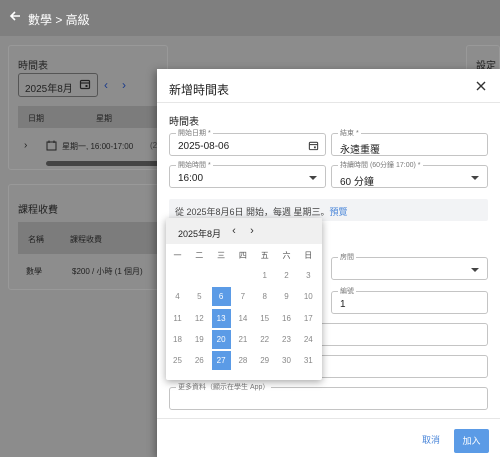 The image size is (500, 457). Describe the element at coordinates (106, 163) in the screenshot. I see `horizontal-scrollbar` at that location.